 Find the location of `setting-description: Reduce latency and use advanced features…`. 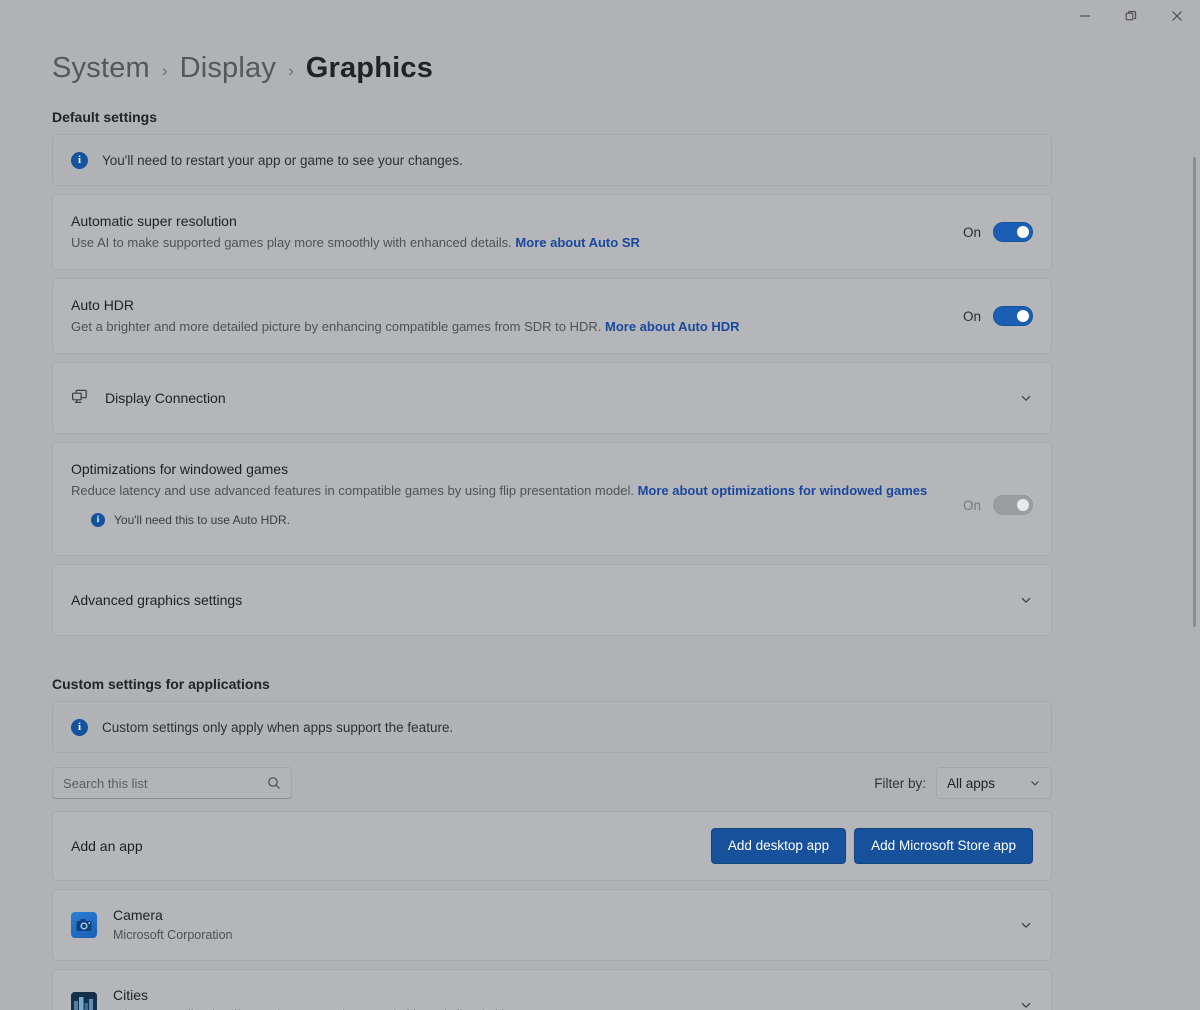

setting-description: Reduce latency and use advanced features… is located at coordinates (510, 491).